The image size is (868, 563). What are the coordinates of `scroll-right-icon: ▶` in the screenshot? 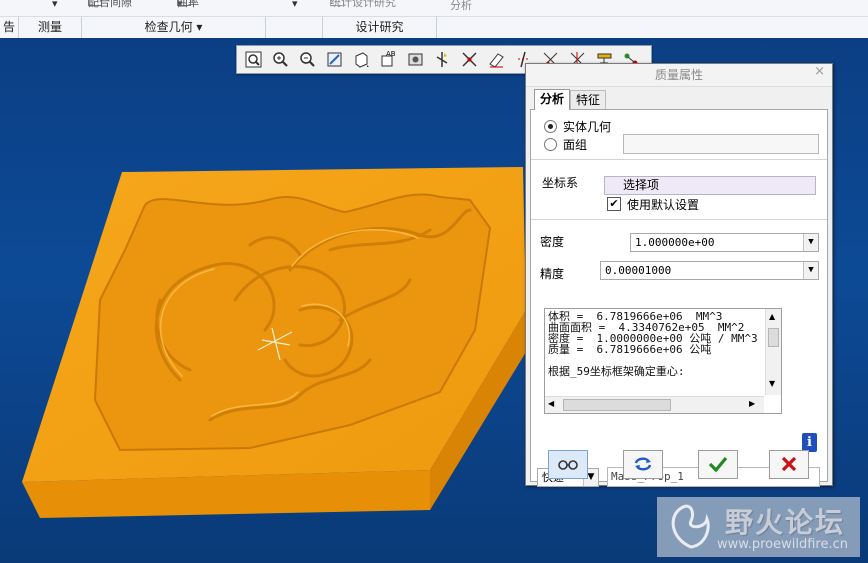 It's located at (752, 403).